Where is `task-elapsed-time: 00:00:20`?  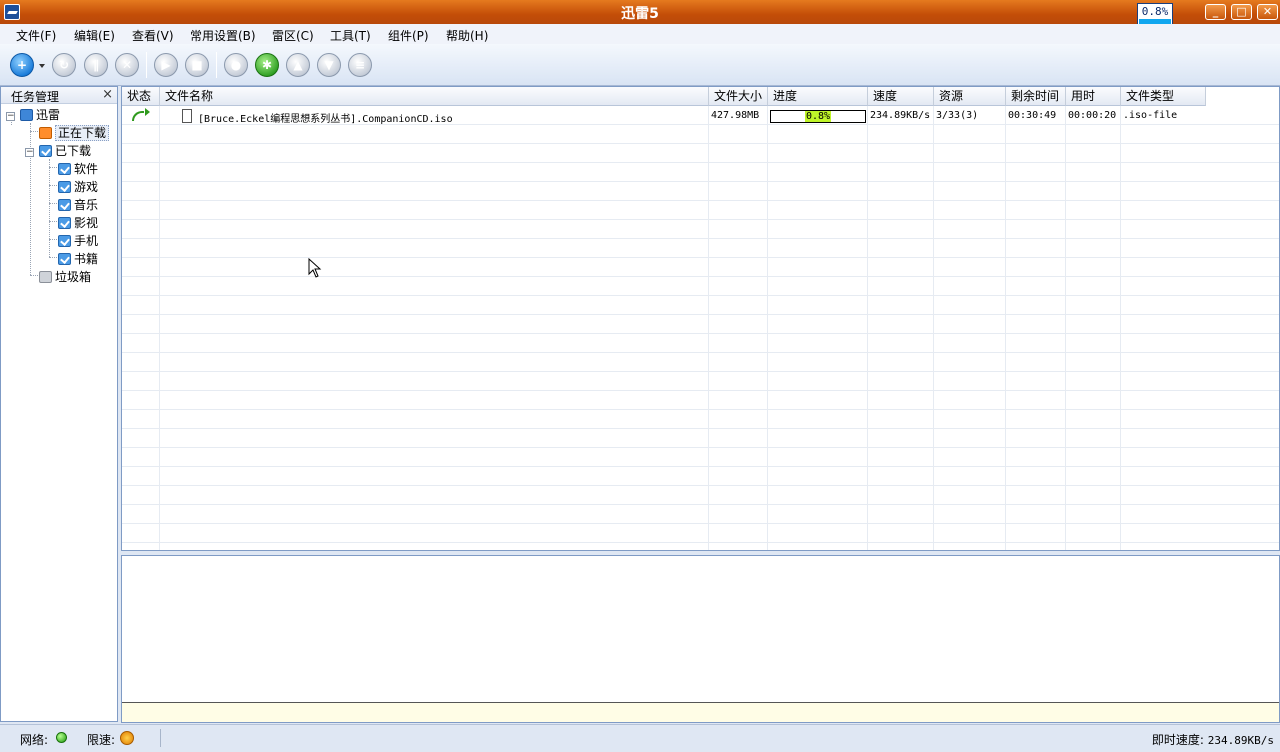
task-elapsed-time: 00:00:20 is located at coordinates (1092, 115).